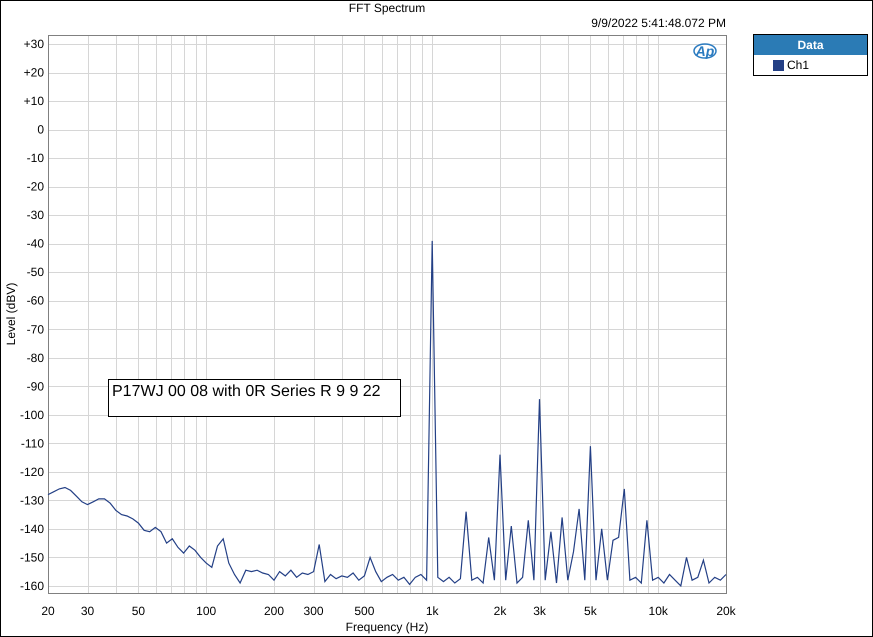 The width and height of the screenshot is (873, 637). I want to click on y-tick-label: -100, so click(32, 415).